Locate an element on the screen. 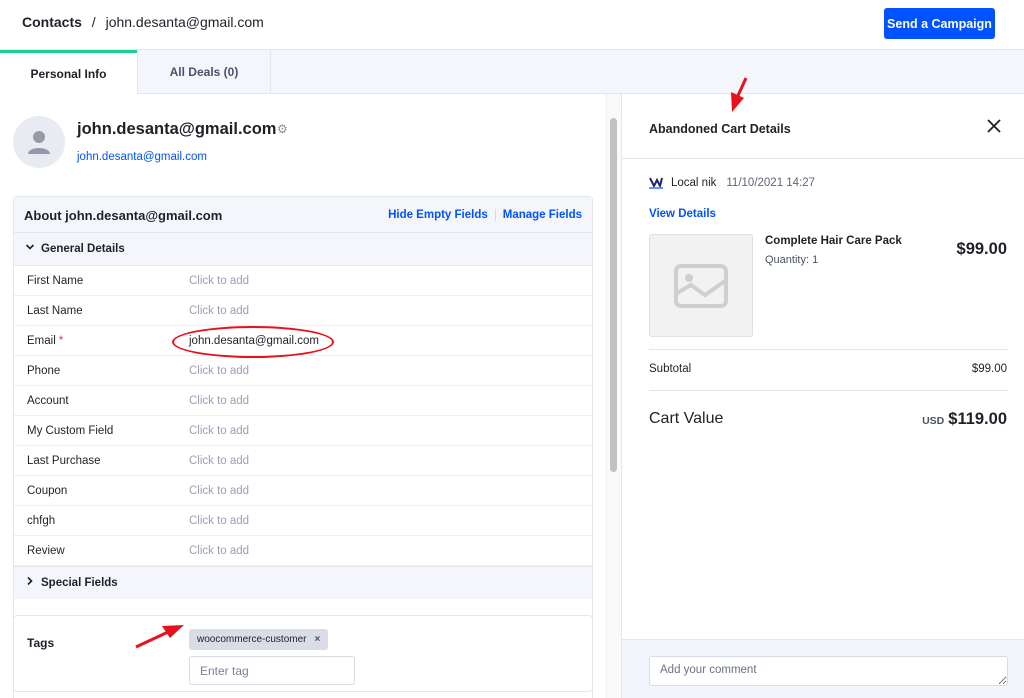 Image resolution: width=1024 pixels, height=698 pixels. comment-area is located at coordinates (823, 668).